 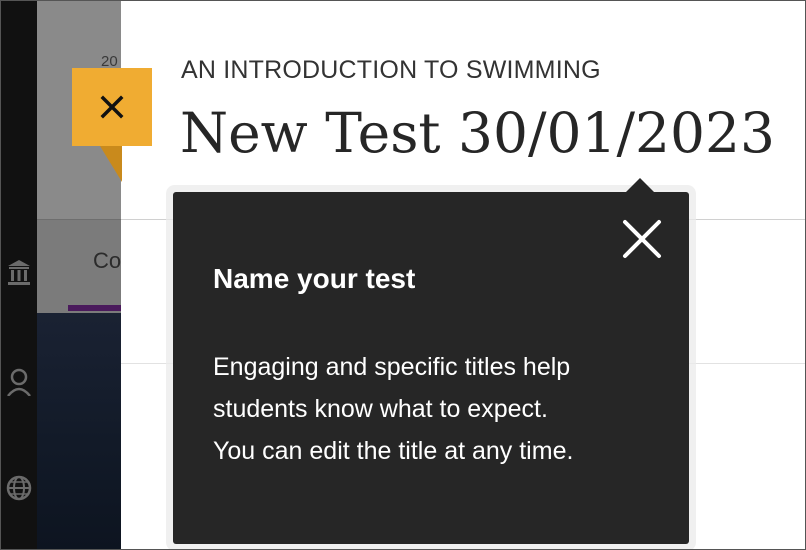 I want to click on close-panel-button, so click(x=112, y=107).